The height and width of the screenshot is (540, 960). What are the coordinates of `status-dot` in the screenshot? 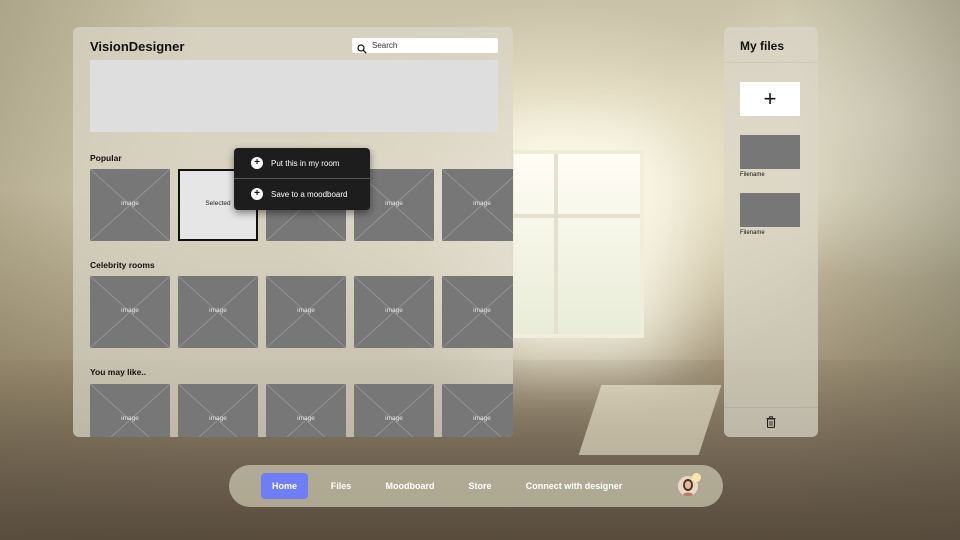 It's located at (696, 477).